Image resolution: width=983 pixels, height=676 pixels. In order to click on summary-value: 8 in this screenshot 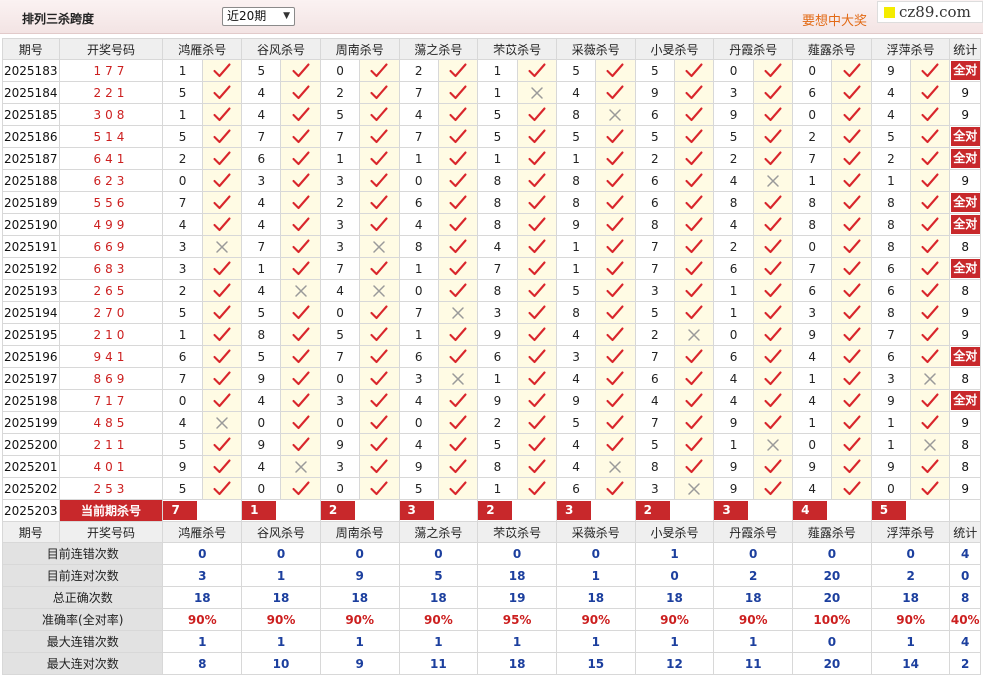, I will do `click(202, 663)`.